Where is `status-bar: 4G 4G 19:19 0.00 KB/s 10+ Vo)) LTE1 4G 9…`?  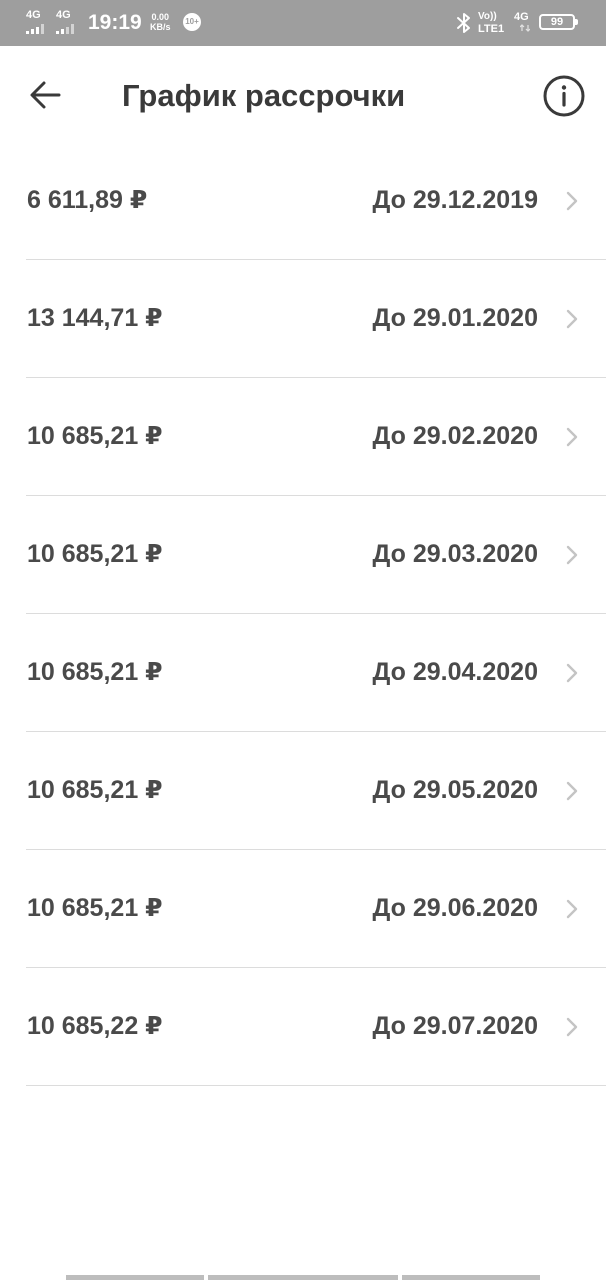
status-bar: 4G 4G 19:19 0.00 KB/s 10+ Vo)) LTE1 4G 9… is located at coordinates (303, 23).